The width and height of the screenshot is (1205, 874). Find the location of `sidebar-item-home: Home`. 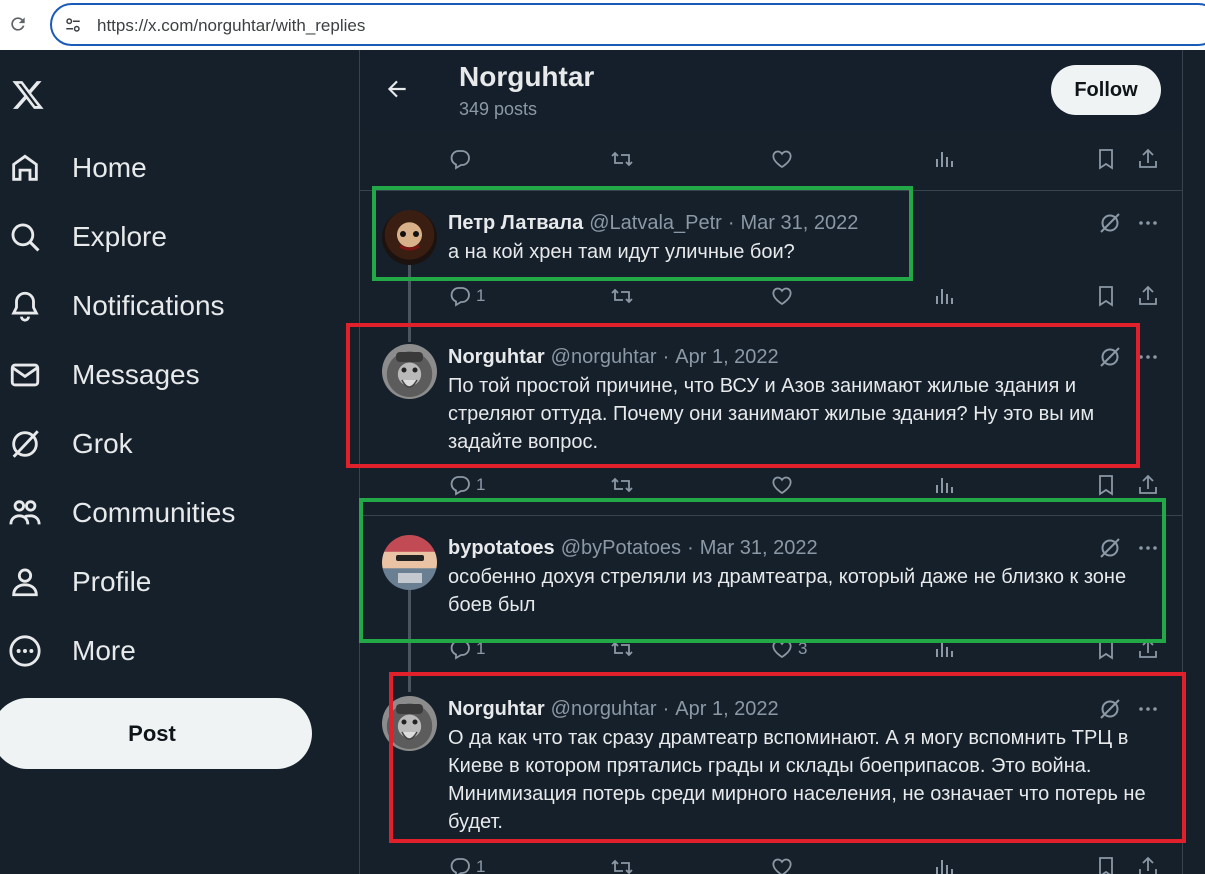

sidebar-item-home: Home is located at coordinates (170, 168).